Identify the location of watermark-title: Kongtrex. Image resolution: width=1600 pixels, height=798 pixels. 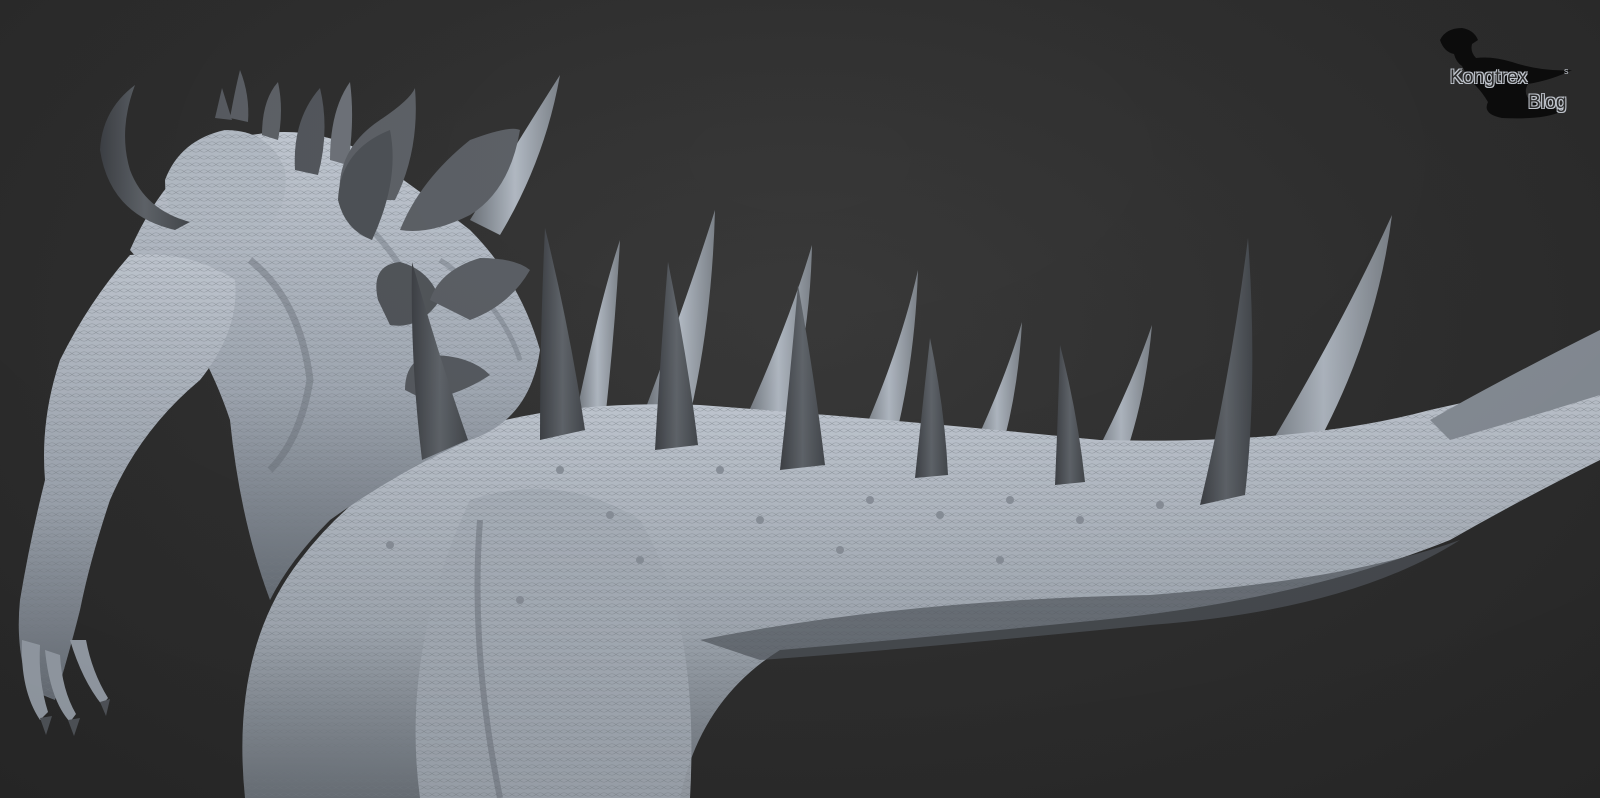
(1489, 77).